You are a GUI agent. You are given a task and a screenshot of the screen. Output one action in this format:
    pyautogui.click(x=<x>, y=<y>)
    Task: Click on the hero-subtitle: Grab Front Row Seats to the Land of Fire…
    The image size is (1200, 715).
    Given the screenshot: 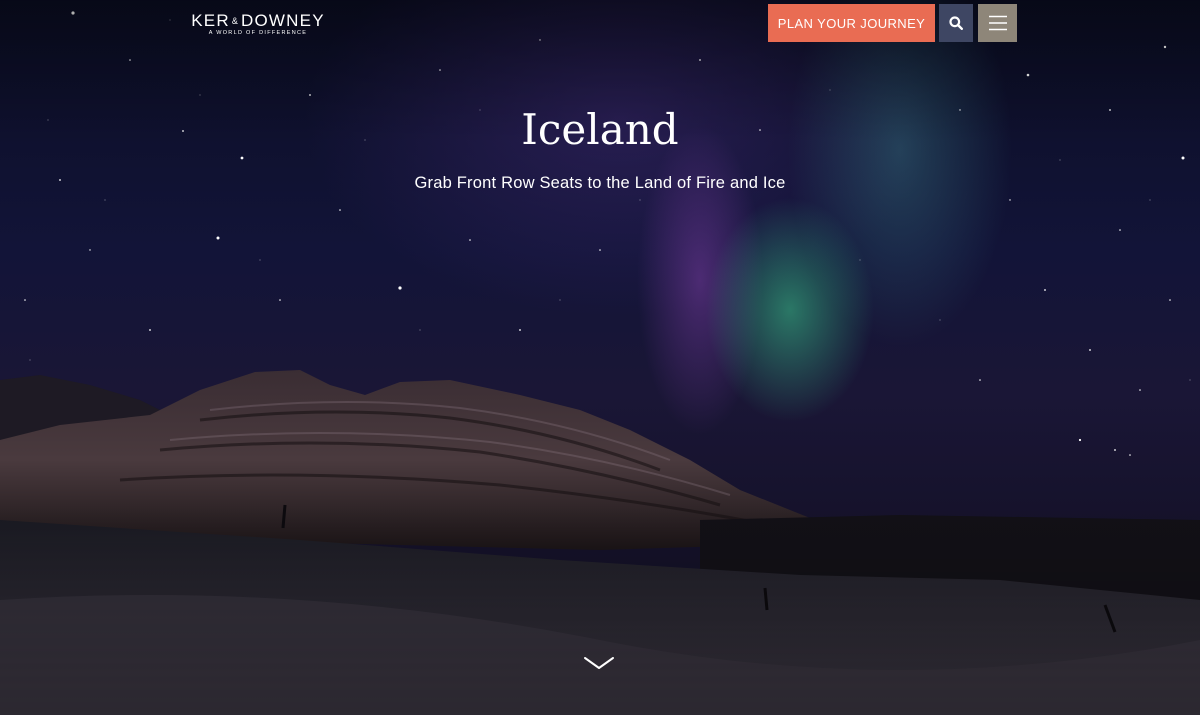 What is the action you would take?
    pyautogui.click(x=600, y=183)
    